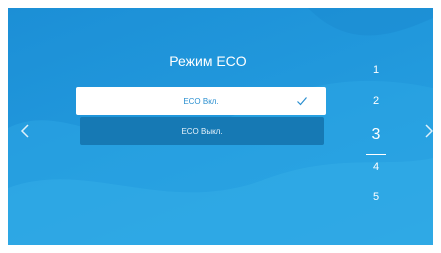  What do you see at coordinates (376, 167) in the screenshot?
I see `page-number-4: 4` at bounding box center [376, 167].